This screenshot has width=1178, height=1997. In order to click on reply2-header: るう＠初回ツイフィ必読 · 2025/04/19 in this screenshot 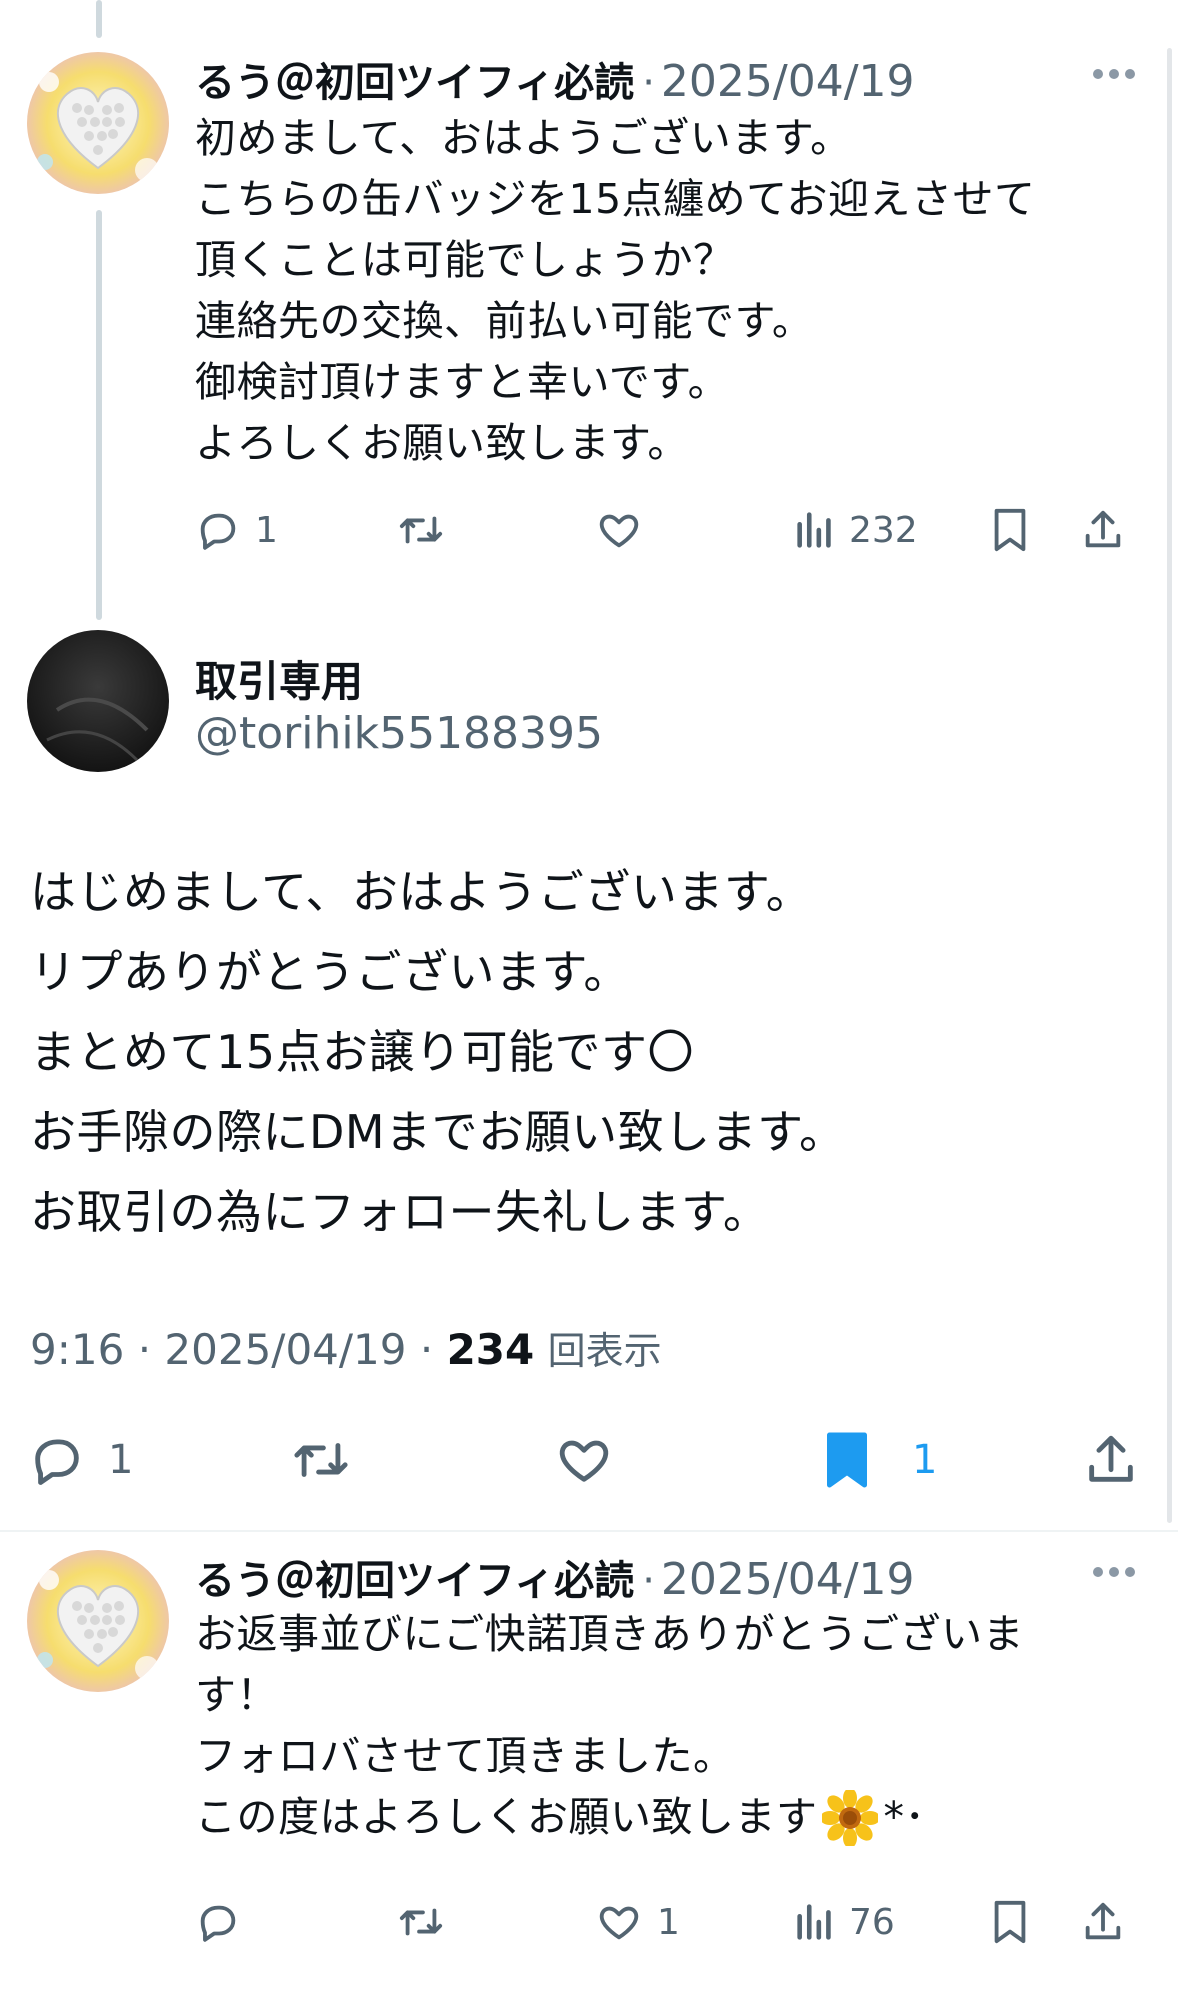, I will do `click(555, 1577)`.